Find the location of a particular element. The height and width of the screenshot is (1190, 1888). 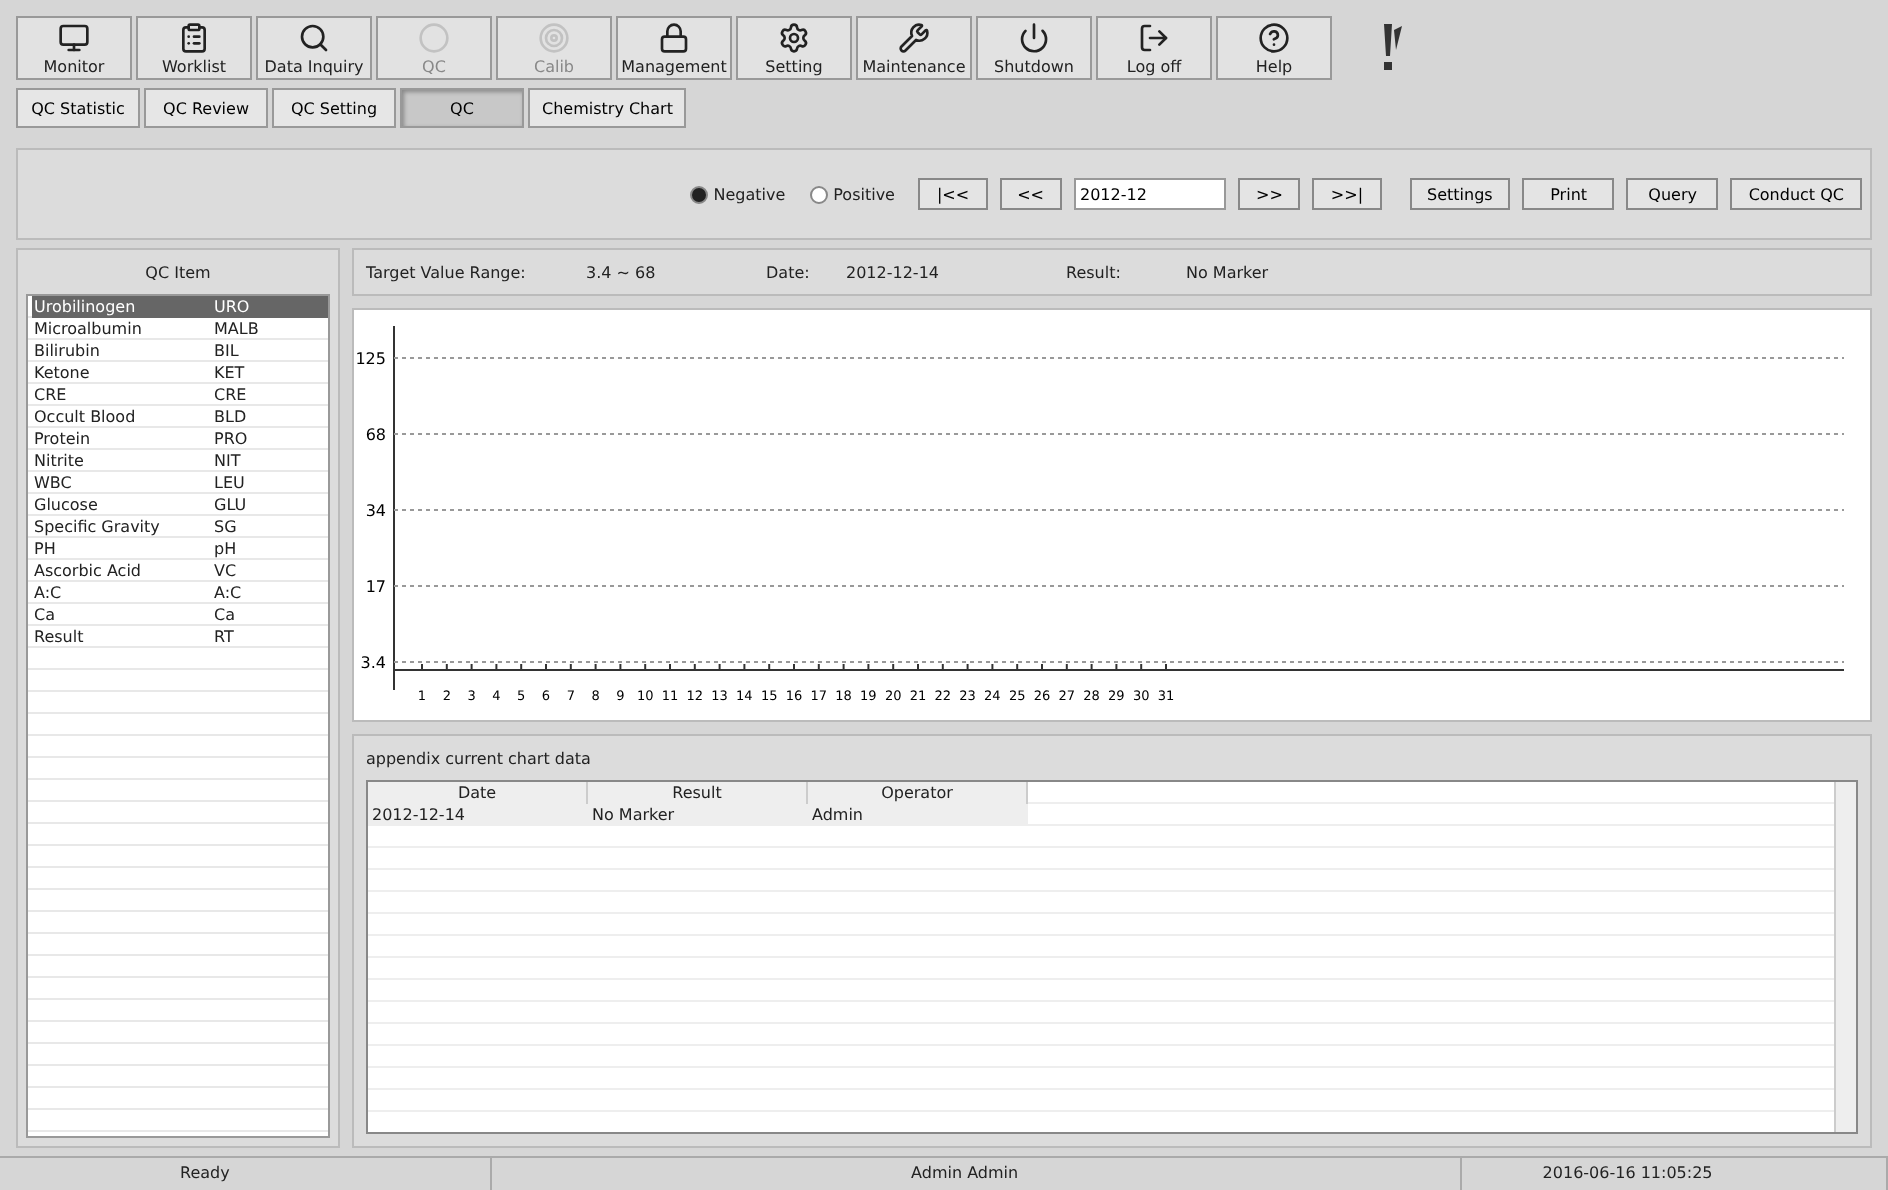

item-code: A:C is located at coordinates (270, 593).